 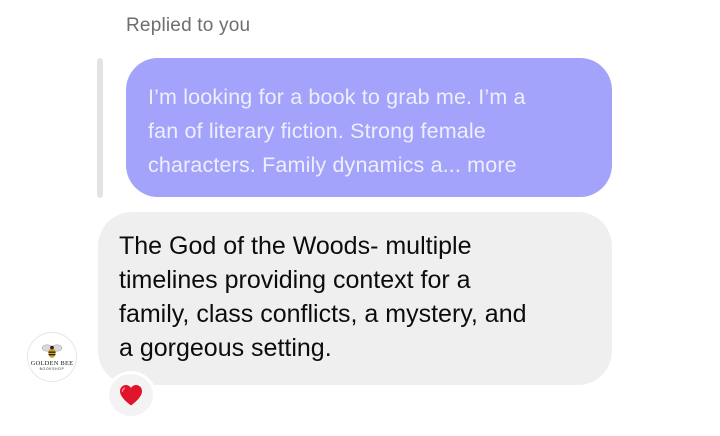 I want to click on red-heart-icon, so click(x=131, y=395).